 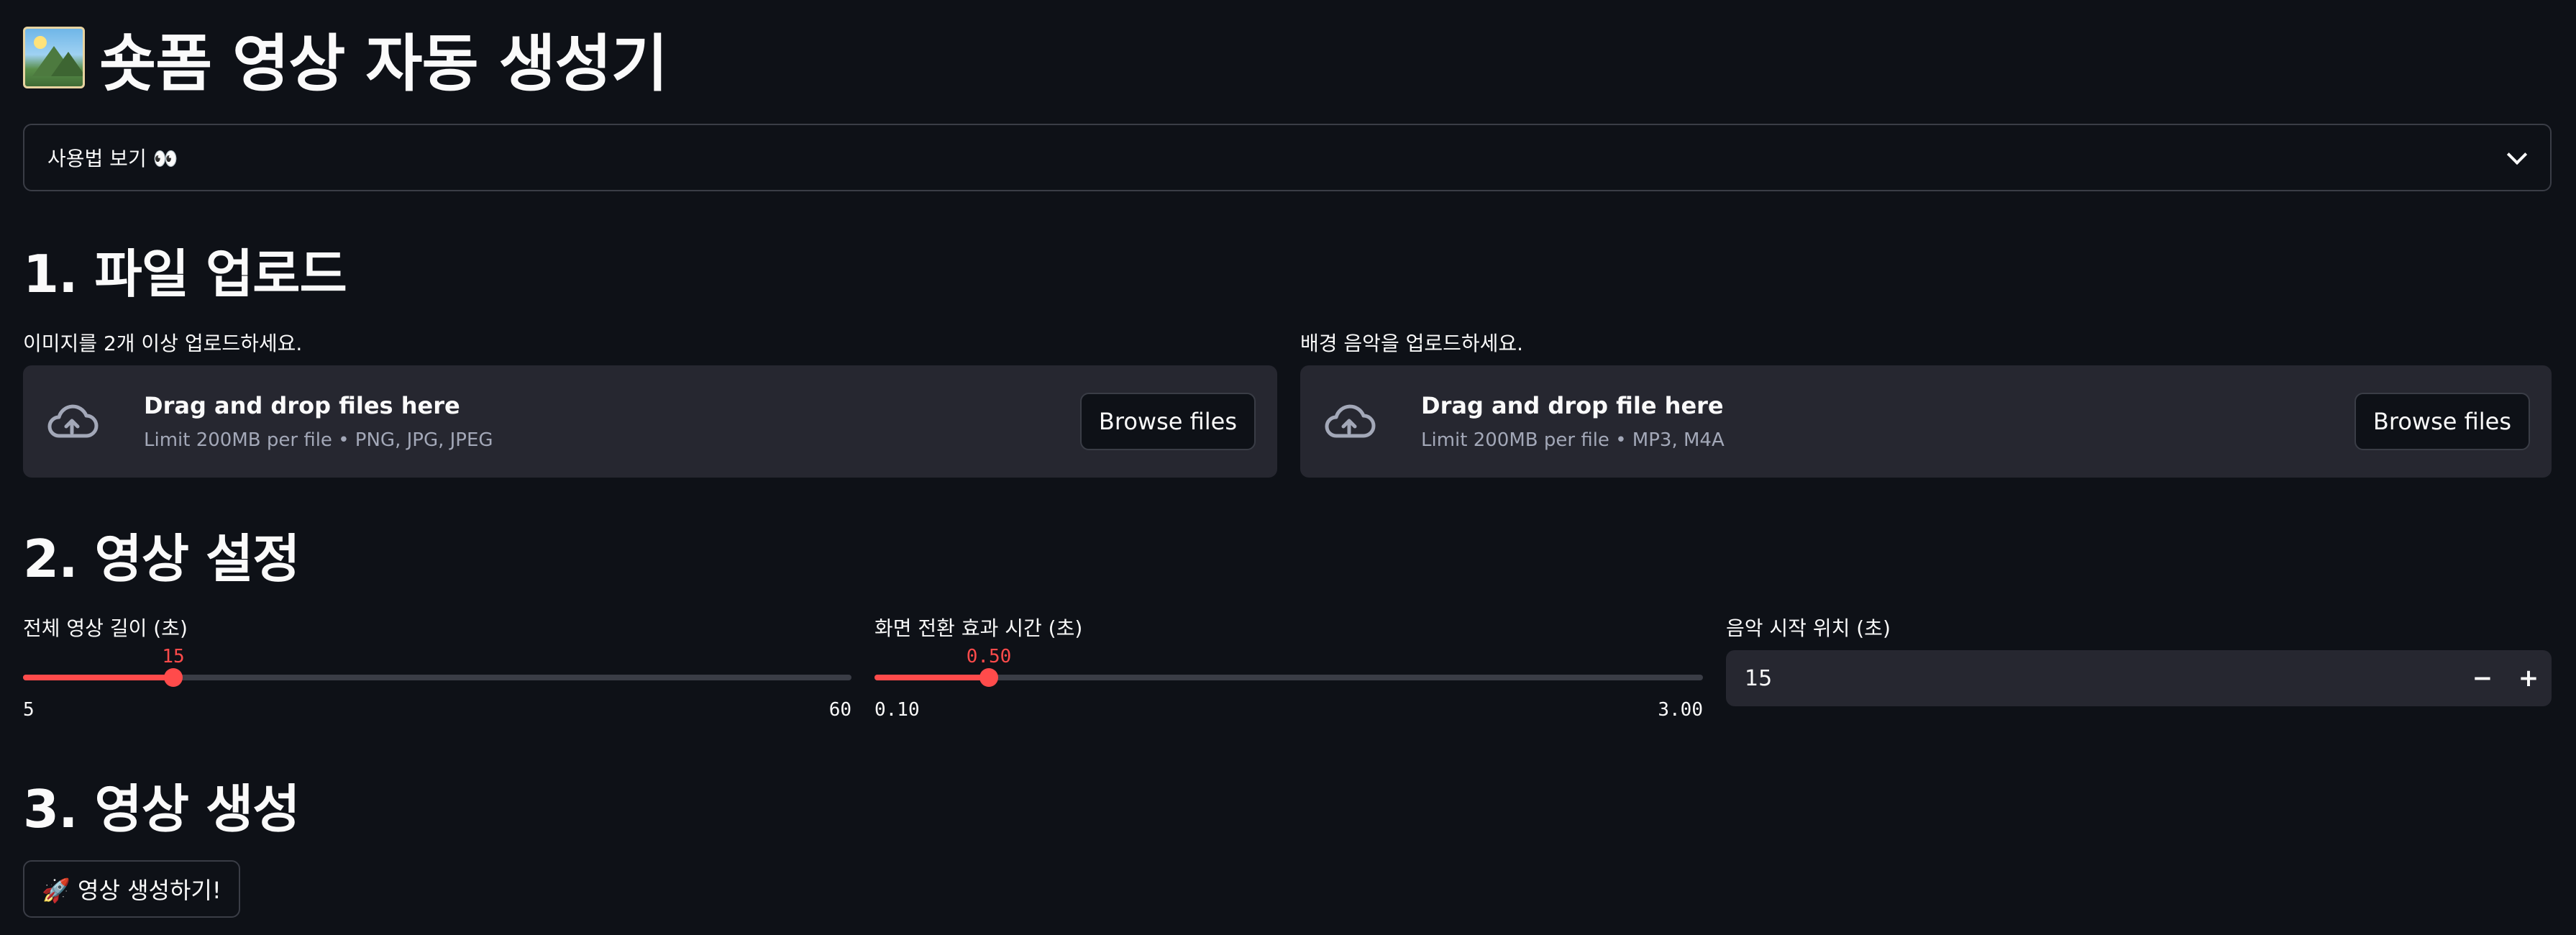 What do you see at coordinates (173, 677) in the screenshot?
I see `duration-slider-thumb` at bounding box center [173, 677].